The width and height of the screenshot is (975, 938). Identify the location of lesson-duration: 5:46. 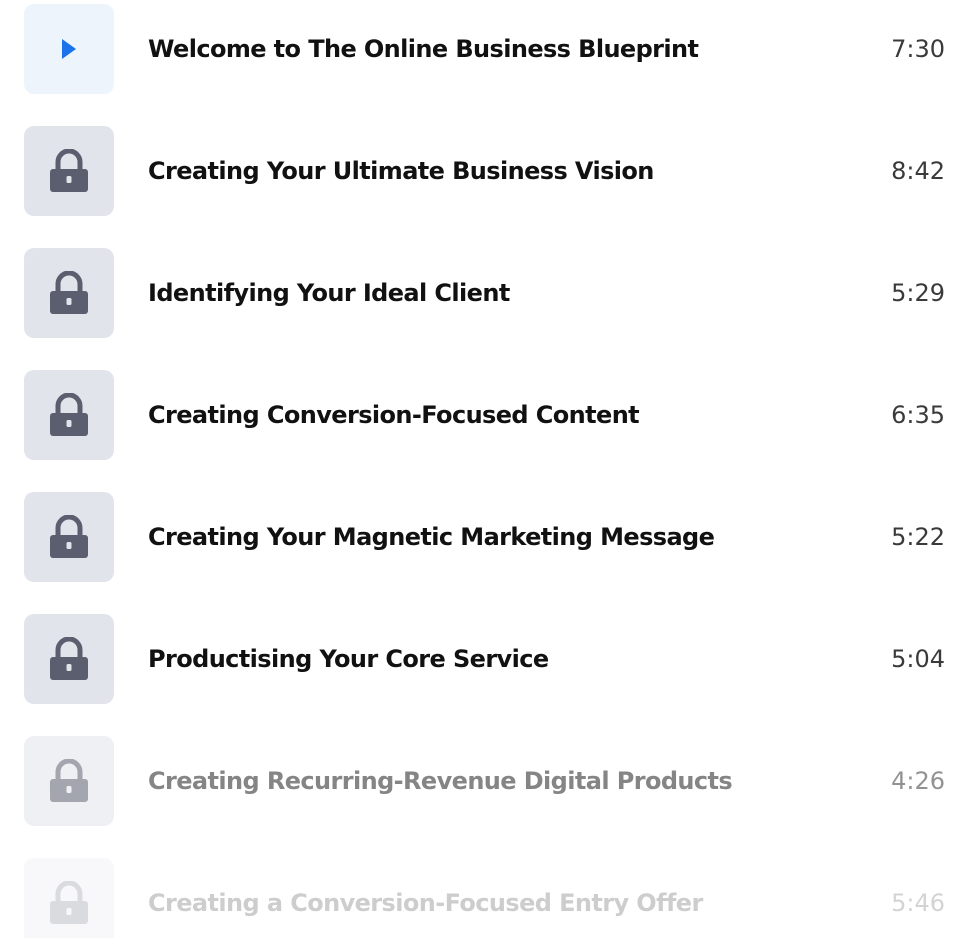
(918, 903).